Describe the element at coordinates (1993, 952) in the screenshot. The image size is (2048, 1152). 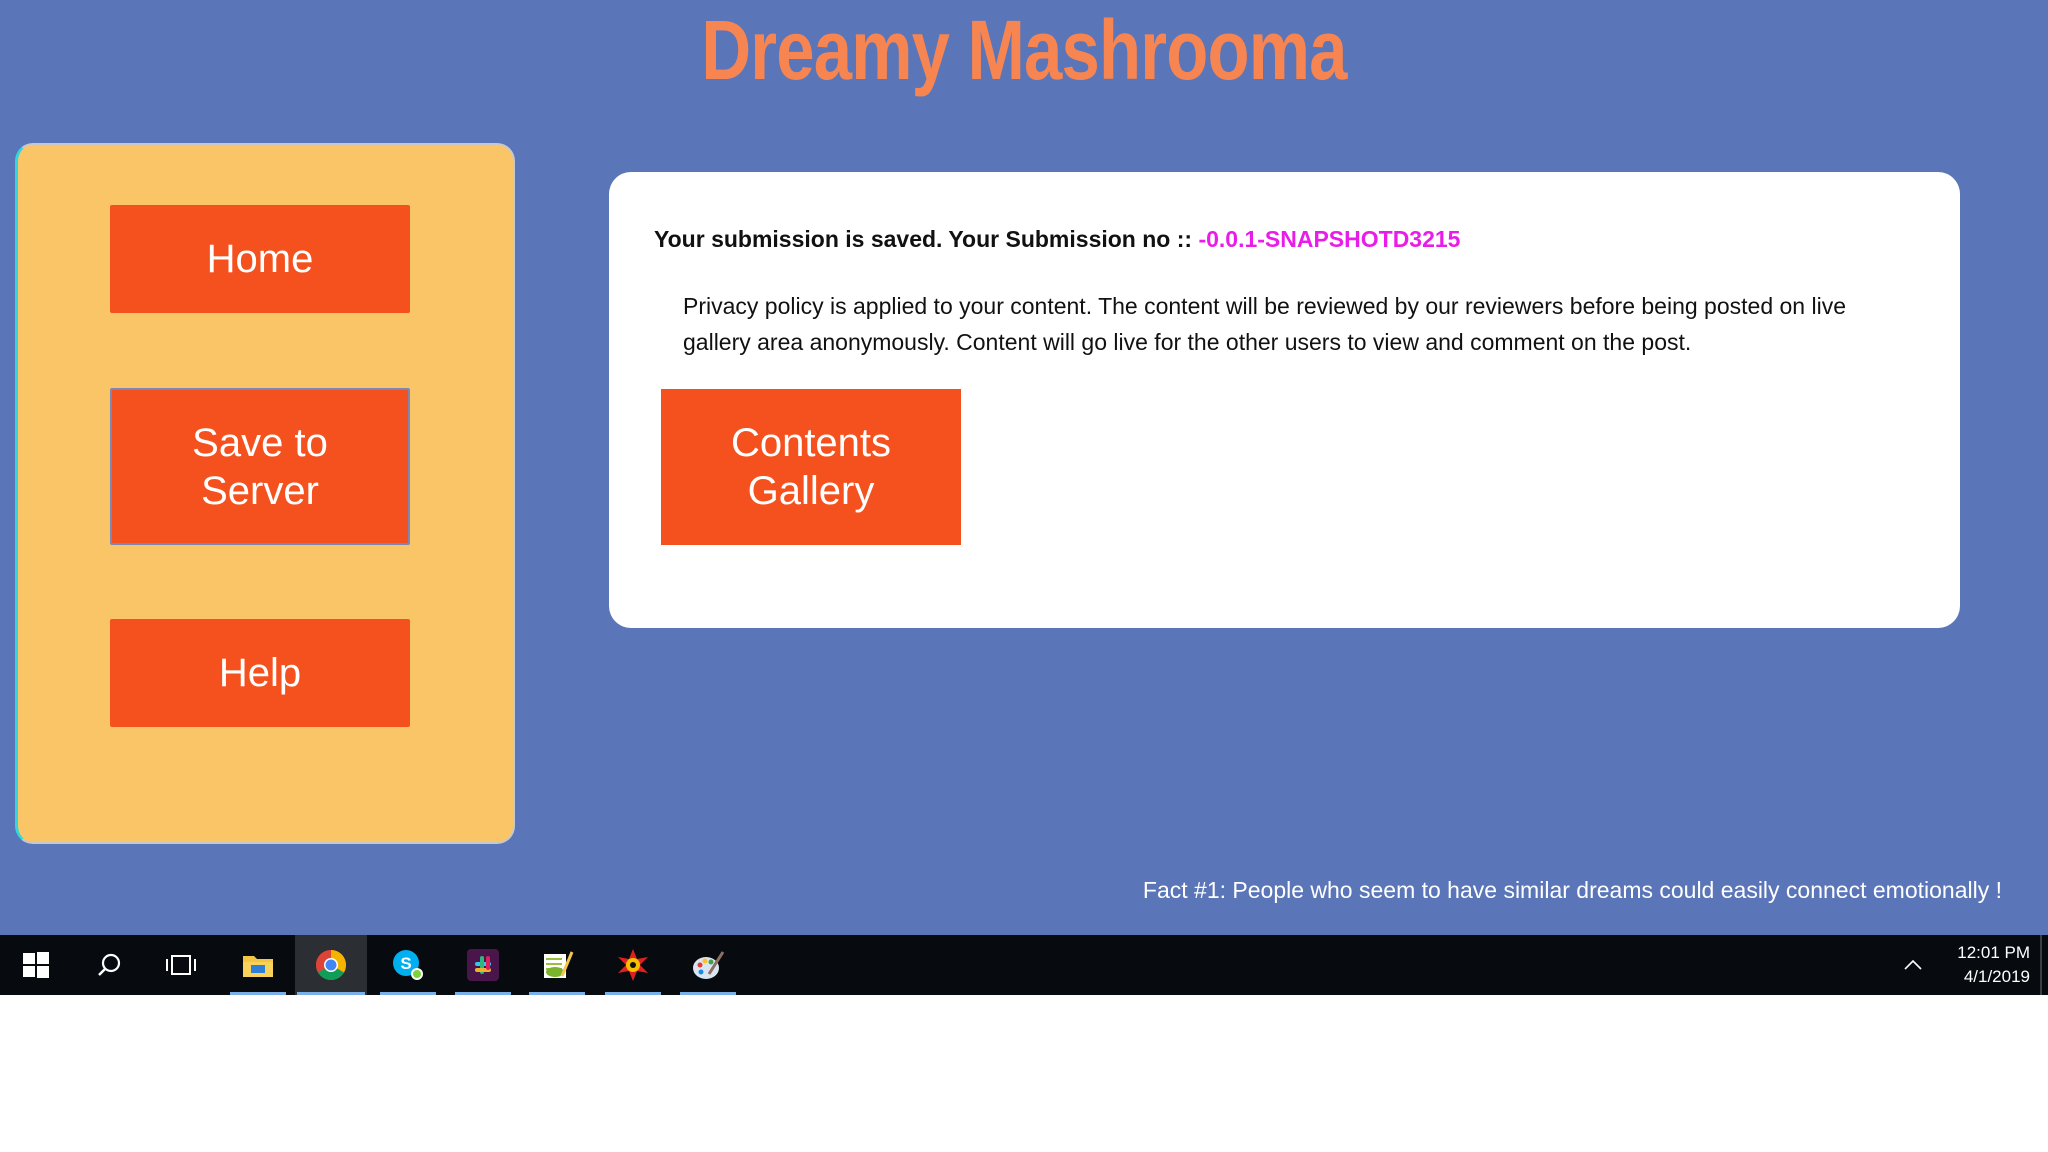
I see `clock-time: 12:01 PM` at that location.